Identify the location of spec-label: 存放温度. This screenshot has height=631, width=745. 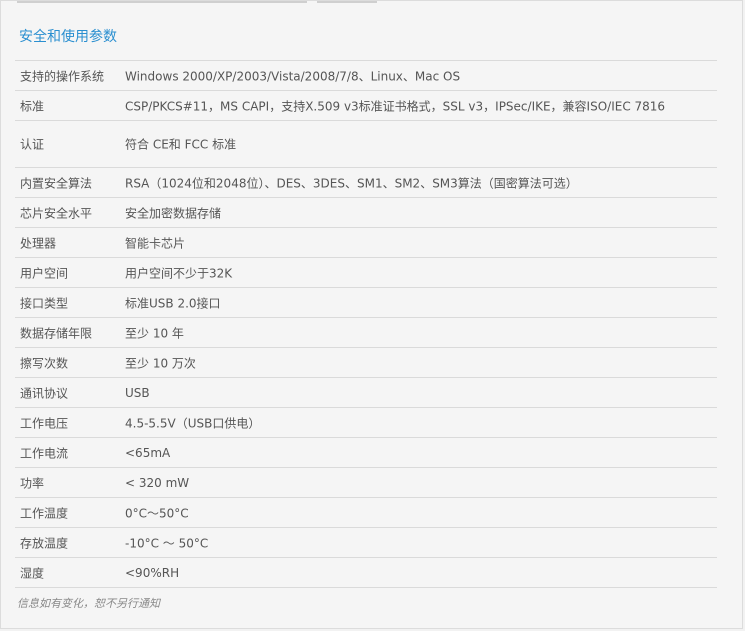
(44, 543).